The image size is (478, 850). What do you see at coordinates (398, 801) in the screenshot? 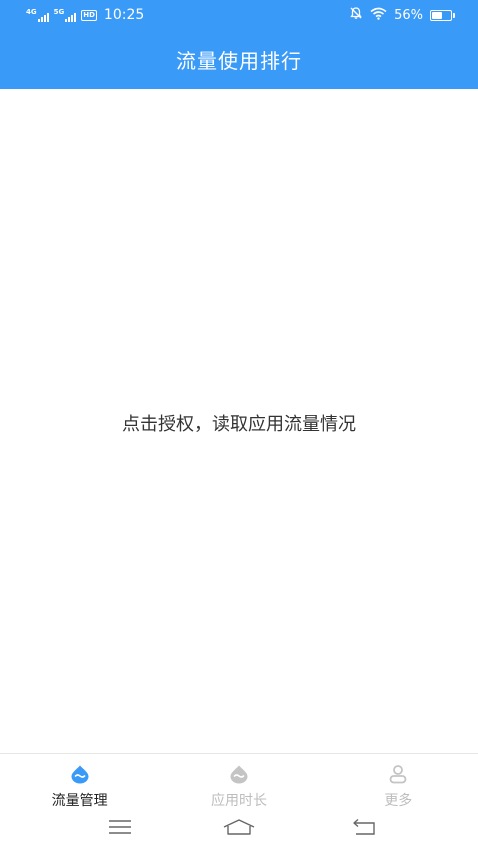
I see `tab-label: 更多` at bounding box center [398, 801].